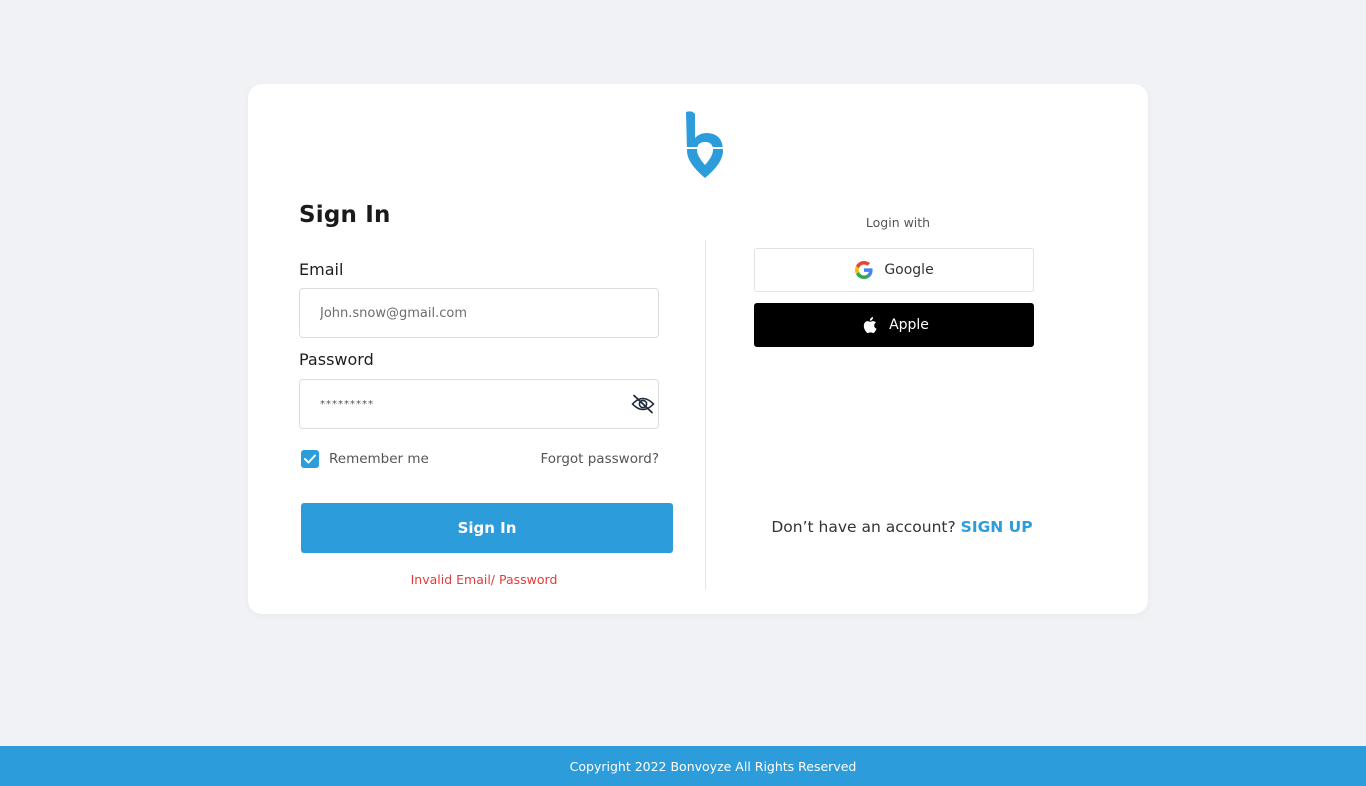  What do you see at coordinates (898, 222) in the screenshot?
I see `login-with-heading: Login with` at bounding box center [898, 222].